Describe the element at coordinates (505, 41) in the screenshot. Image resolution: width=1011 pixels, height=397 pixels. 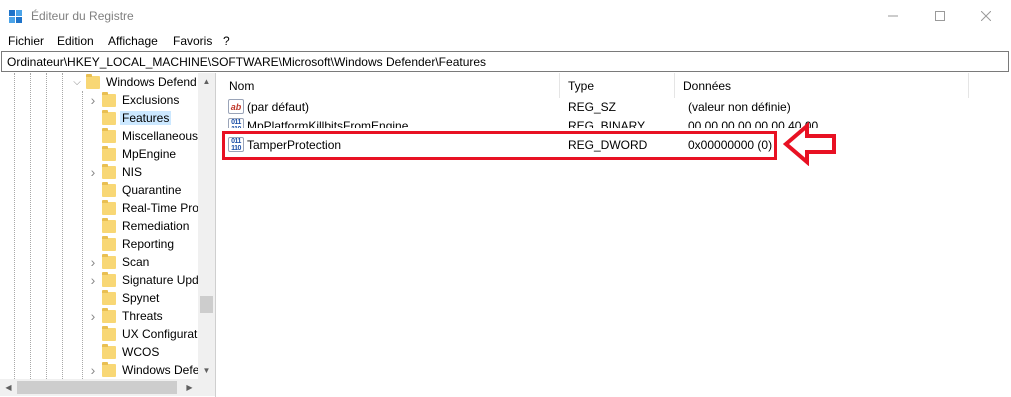
I see `menu-bar: Fichier Edition Affichage Favoris ?` at that location.